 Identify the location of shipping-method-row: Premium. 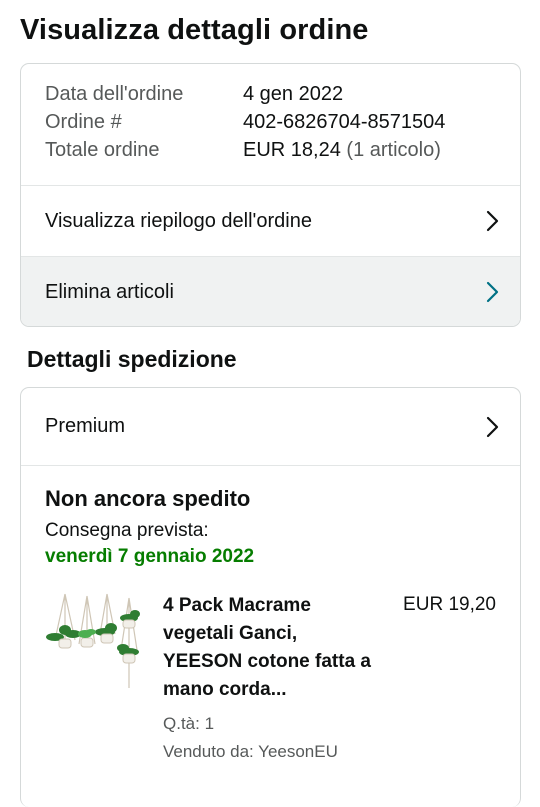
(270, 426).